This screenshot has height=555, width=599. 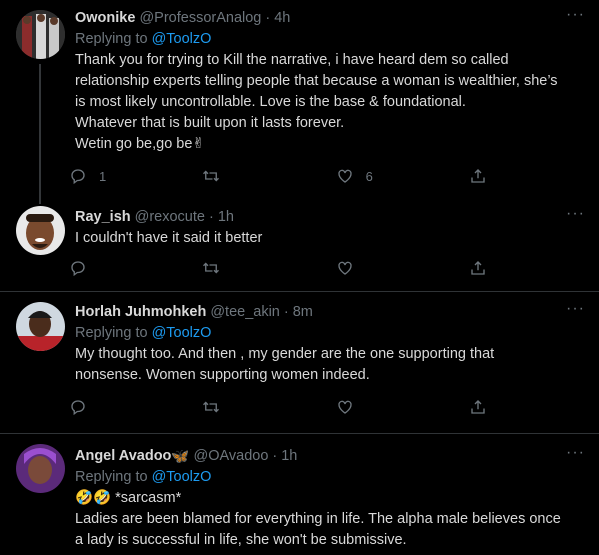 What do you see at coordinates (331, 312) in the screenshot?
I see `tweet-header: Horlah Juhmohkeh @tee_akin · 8m` at bounding box center [331, 312].